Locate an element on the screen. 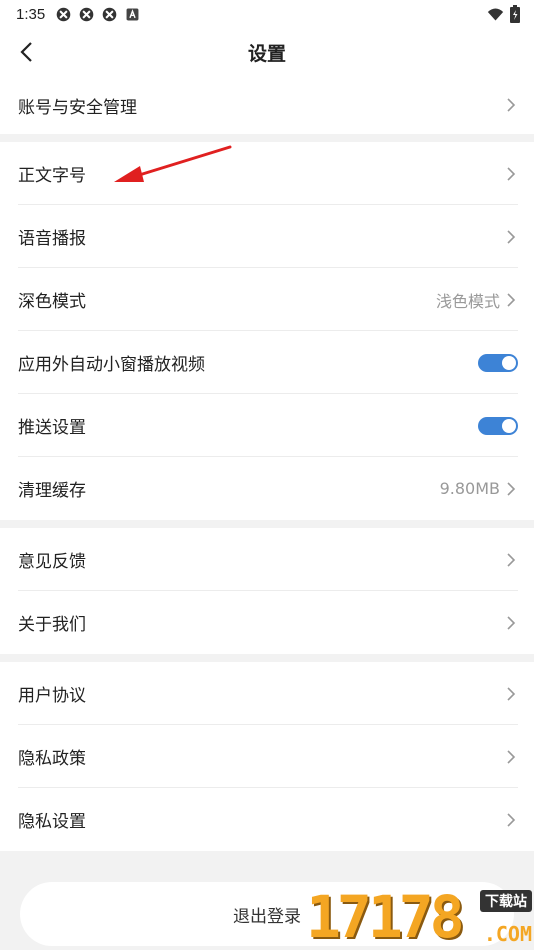 The image size is (534, 950). settings-row-value: 9.80MB is located at coordinates (469, 488).